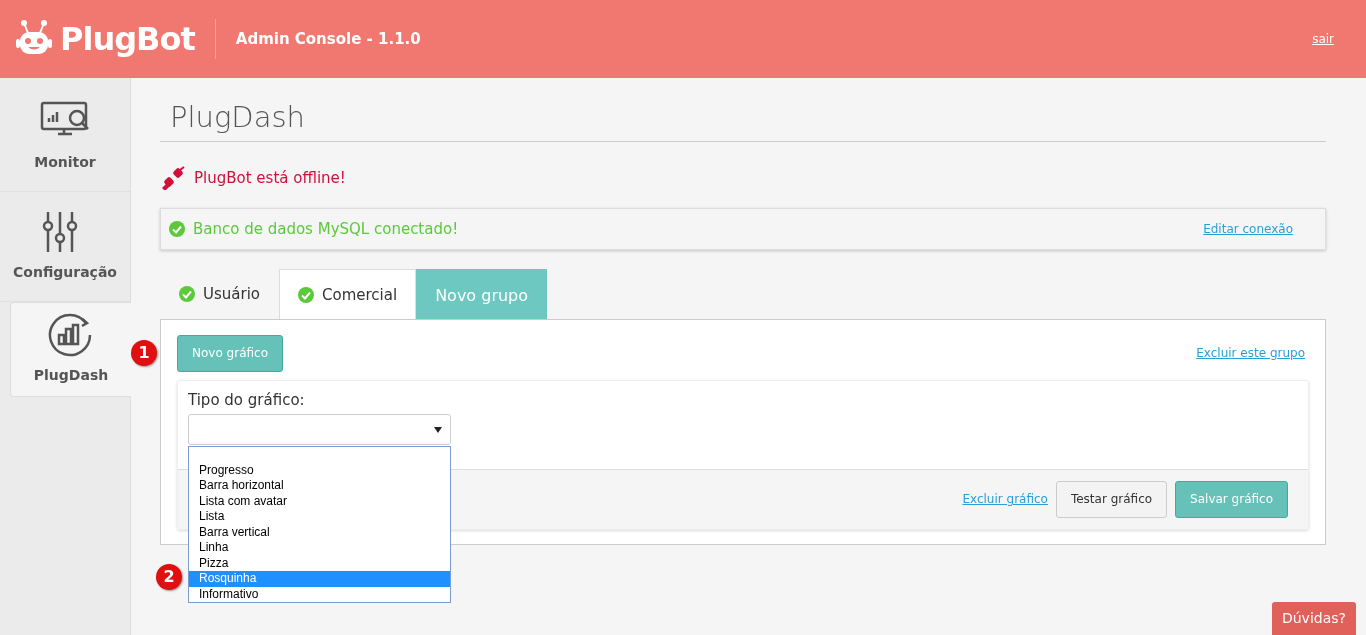 The height and width of the screenshot is (635, 1366). What do you see at coordinates (438, 429) in the screenshot?
I see `caret-icon` at bounding box center [438, 429].